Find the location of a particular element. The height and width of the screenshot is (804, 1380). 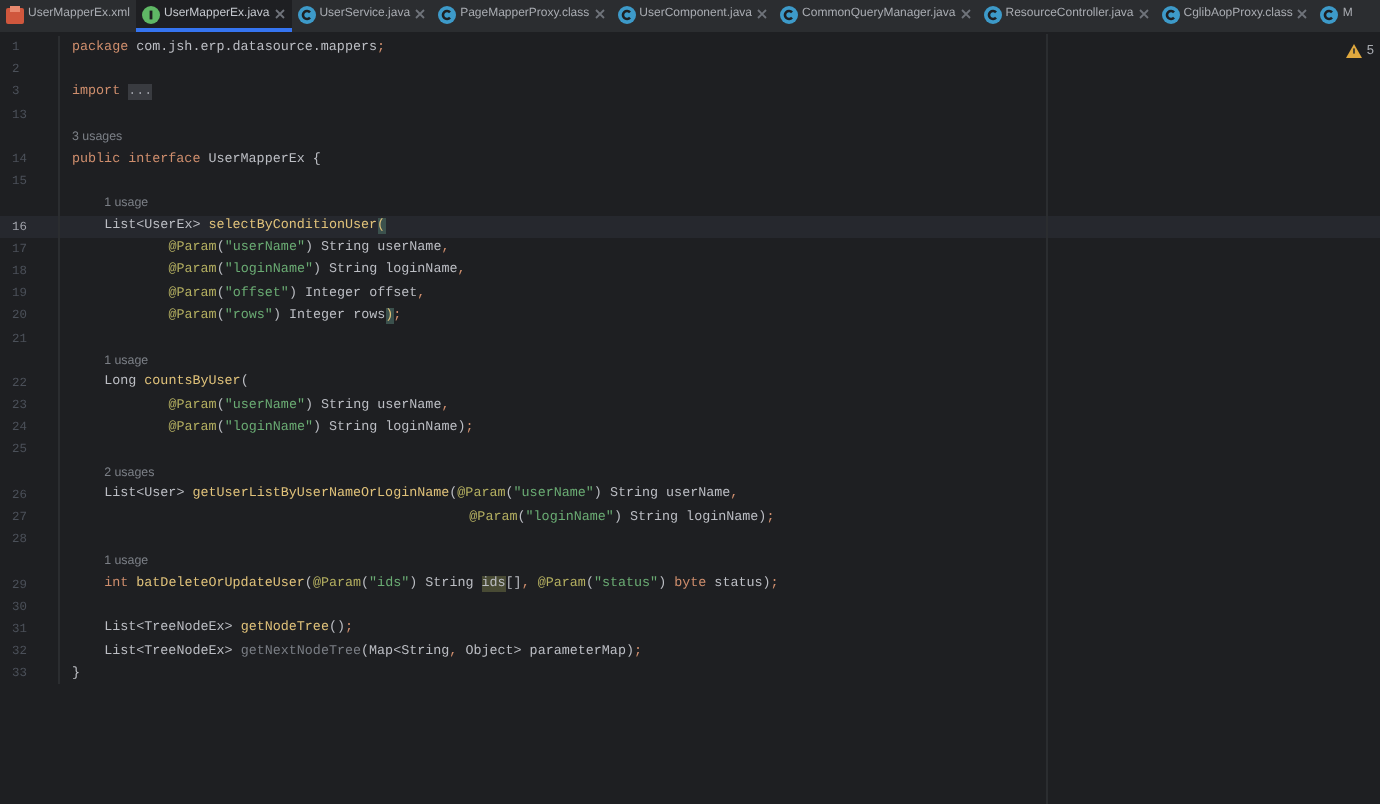

warning-icon is located at coordinates (1354, 51).